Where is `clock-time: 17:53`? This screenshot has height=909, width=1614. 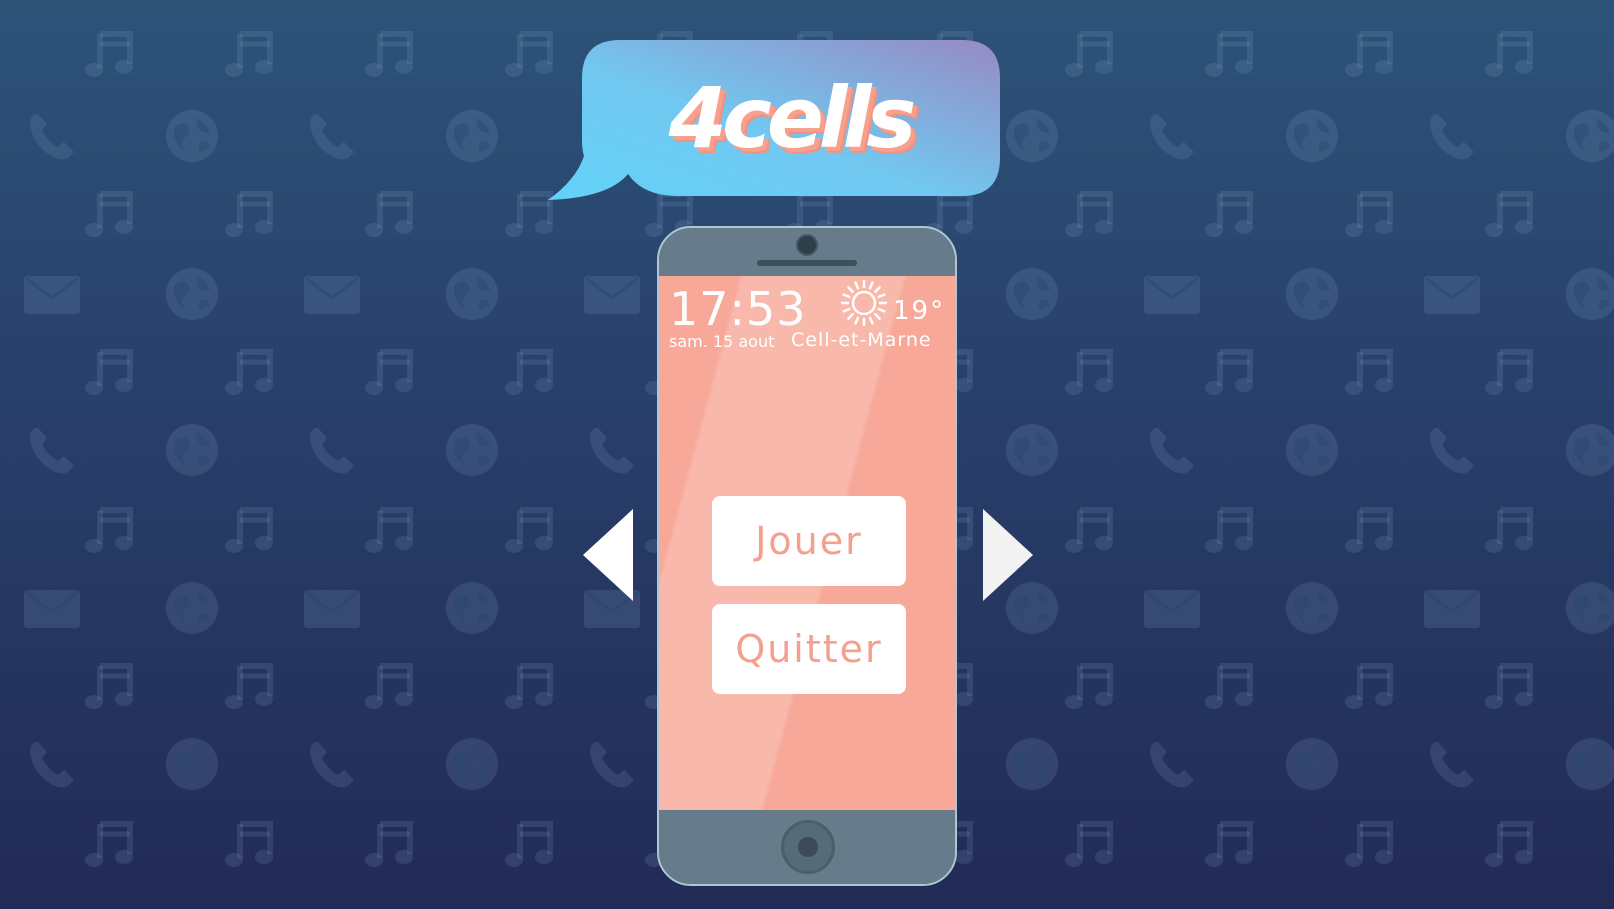 clock-time: 17:53 is located at coordinates (738, 309).